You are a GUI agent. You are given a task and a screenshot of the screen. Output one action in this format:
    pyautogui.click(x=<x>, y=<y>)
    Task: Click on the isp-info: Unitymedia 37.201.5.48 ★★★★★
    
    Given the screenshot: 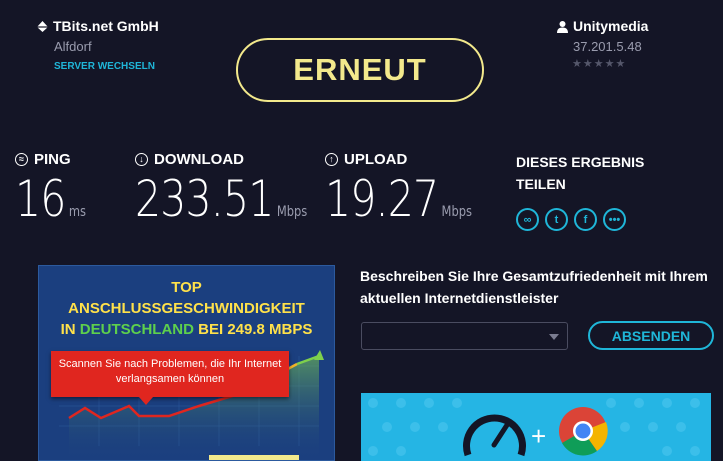 What is the action you would take?
    pyautogui.click(x=602, y=44)
    